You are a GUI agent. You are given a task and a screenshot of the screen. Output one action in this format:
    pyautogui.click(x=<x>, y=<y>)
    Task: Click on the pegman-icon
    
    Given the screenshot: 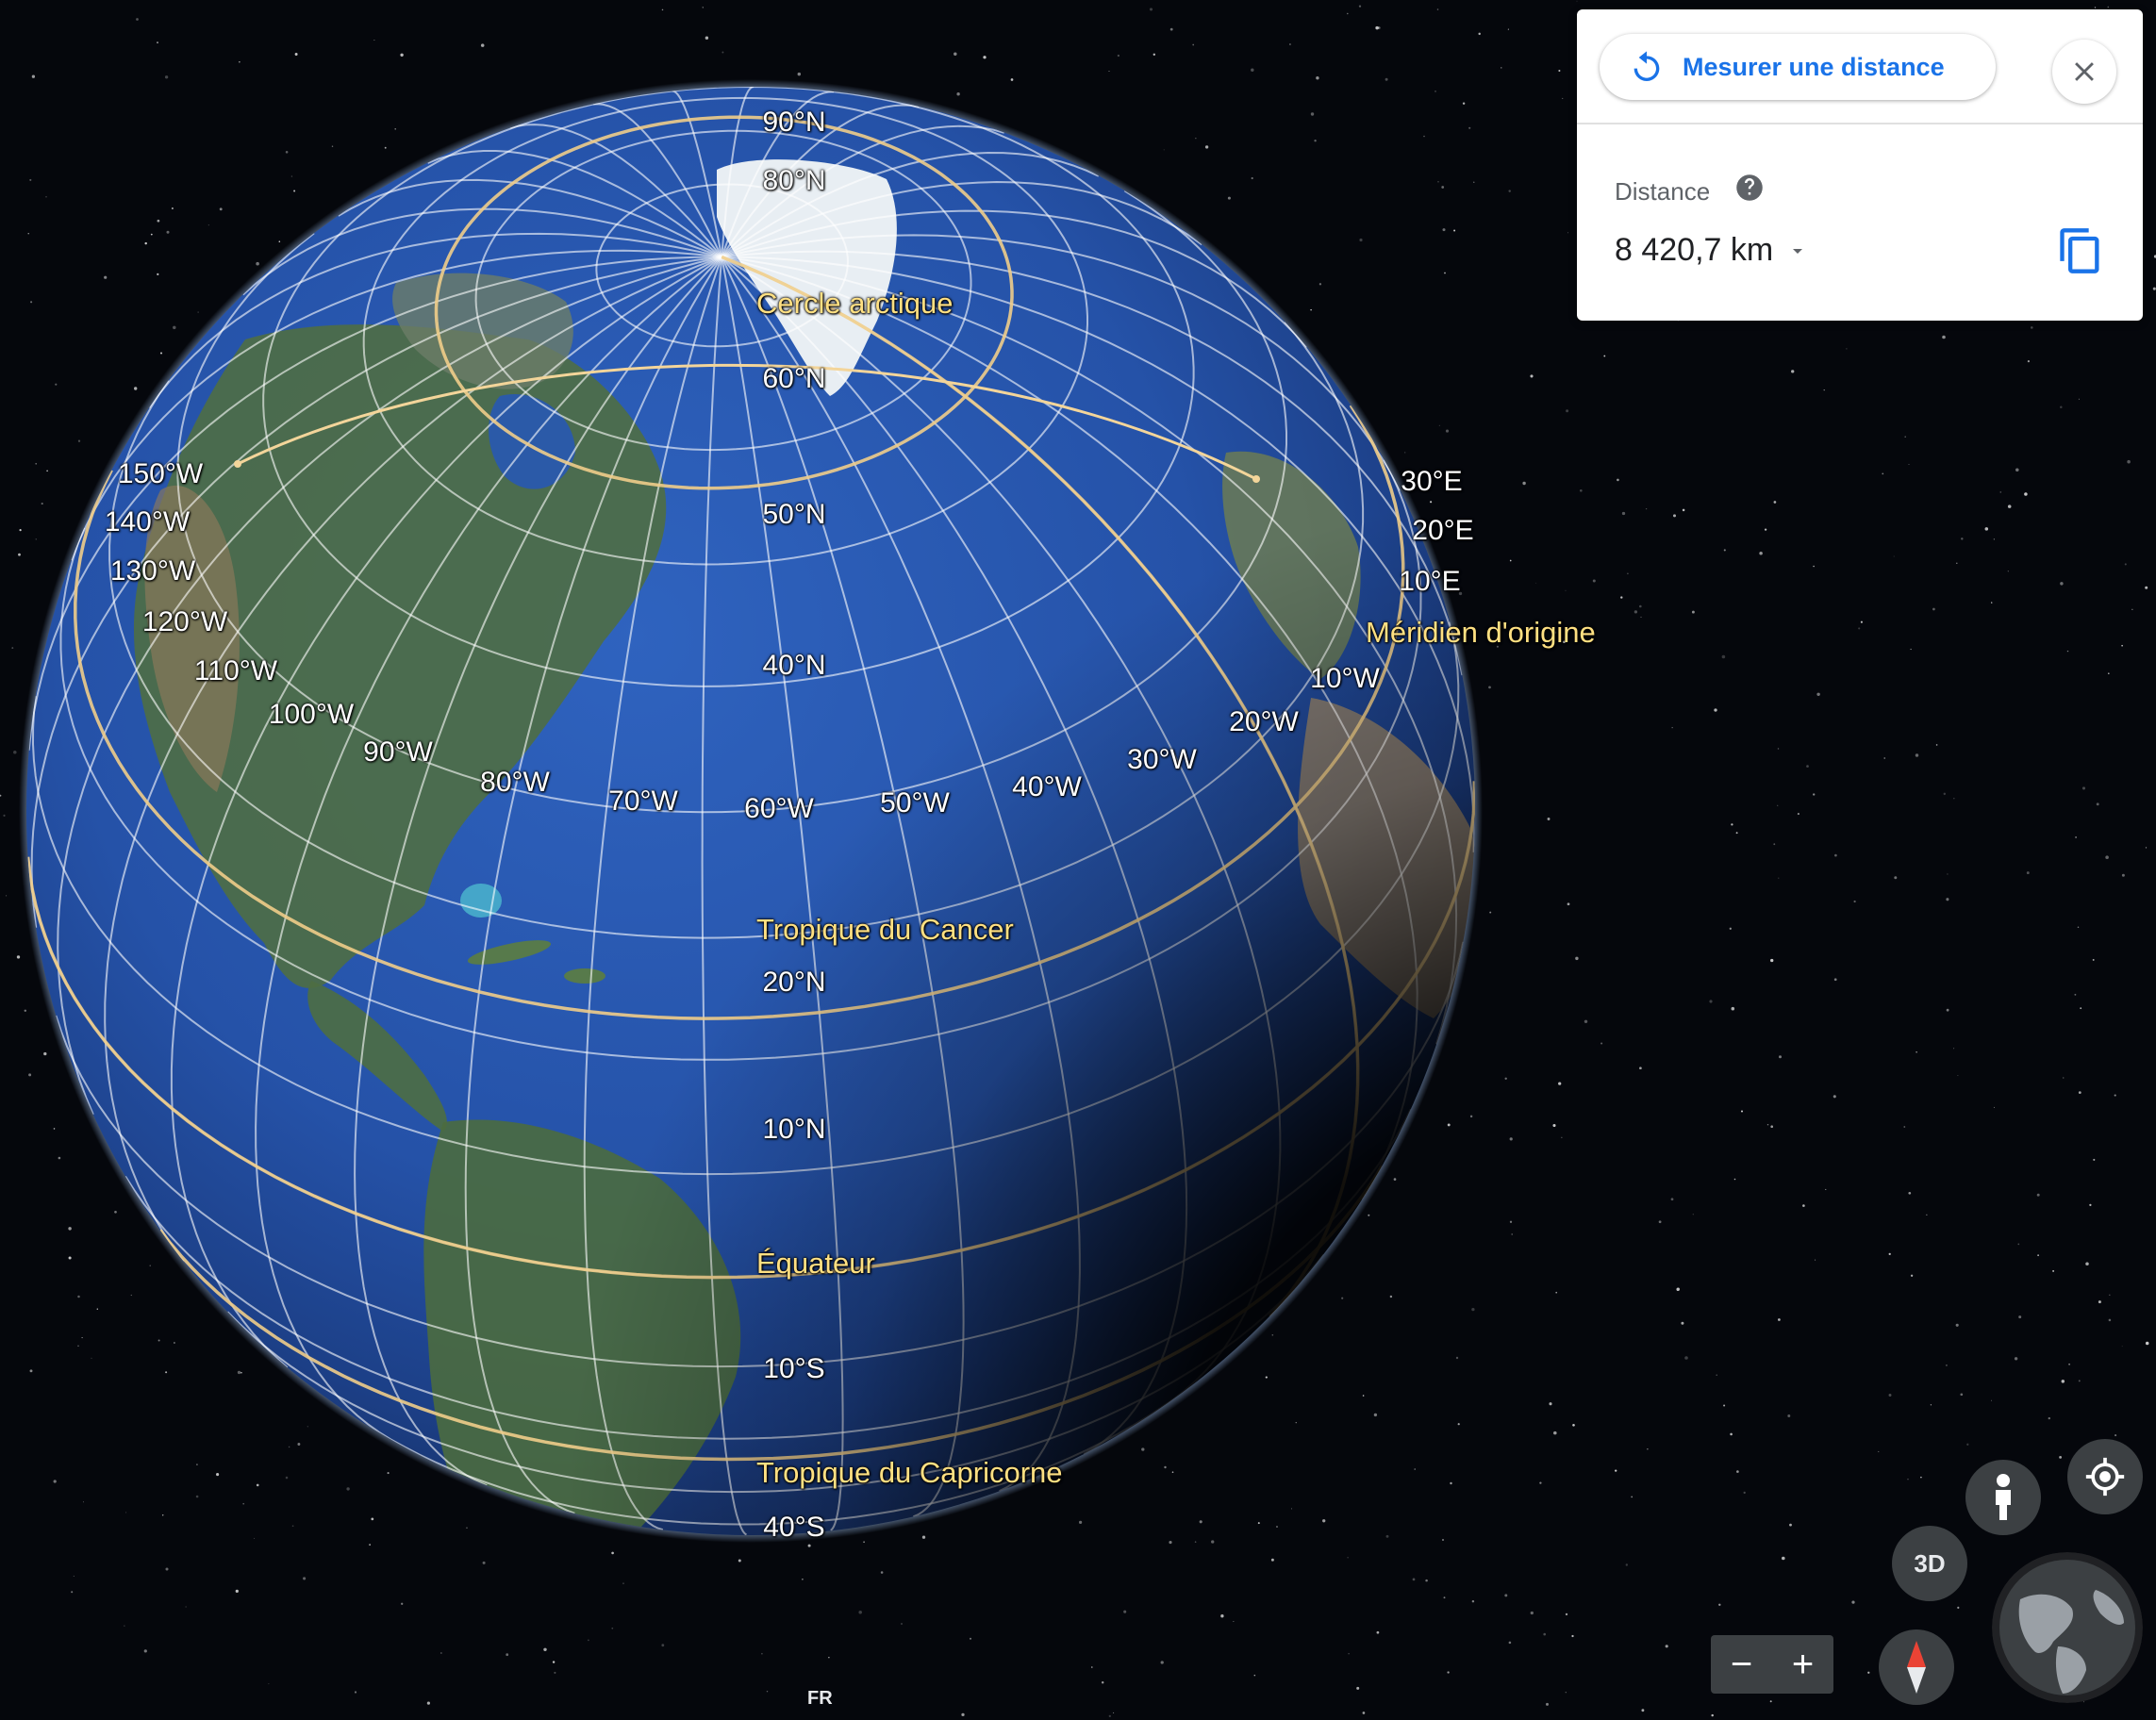 What is the action you would take?
    pyautogui.click(x=2003, y=1497)
    